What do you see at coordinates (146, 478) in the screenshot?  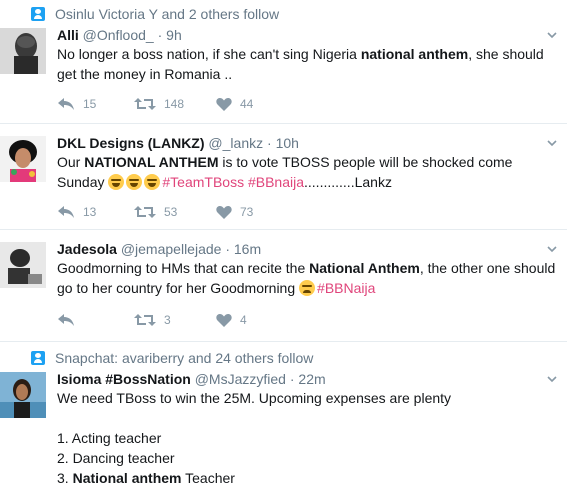 I see `list-item: 3. National anthem Teacher` at bounding box center [146, 478].